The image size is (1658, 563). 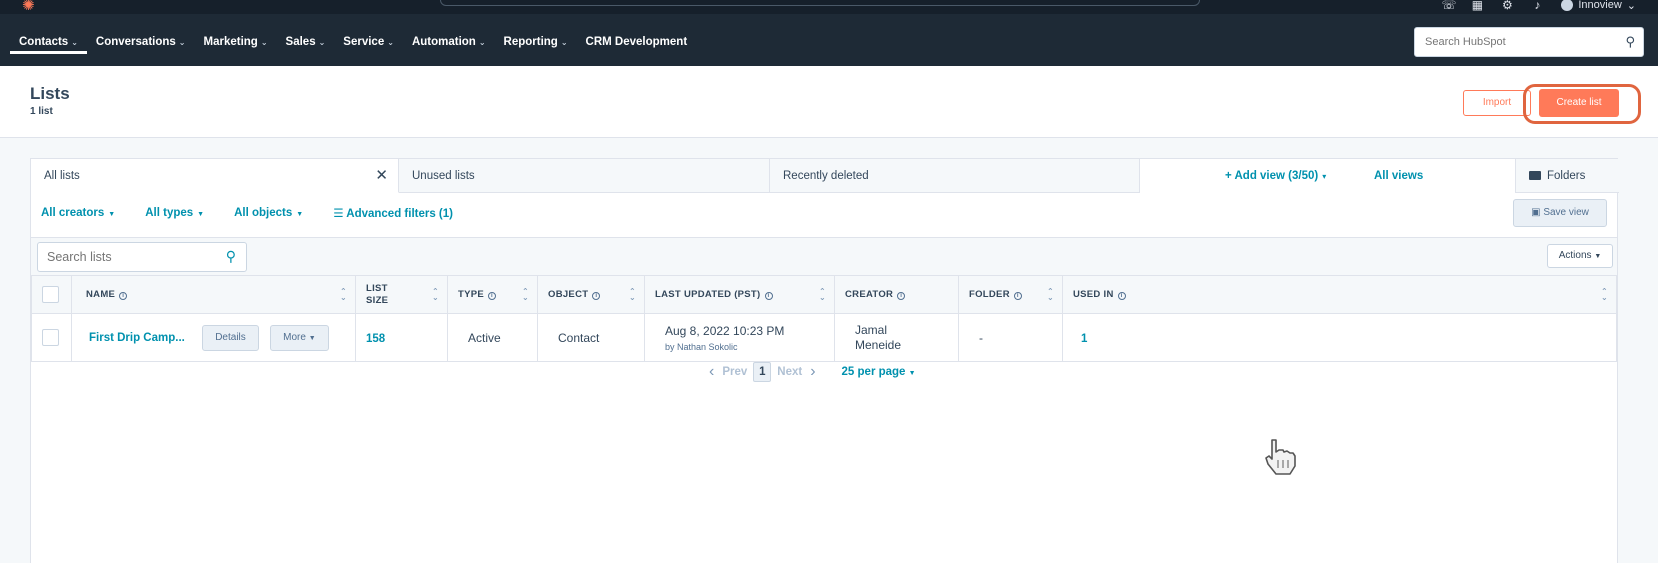 What do you see at coordinates (1010, 337) in the screenshot?
I see `folder-cell: -` at bounding box center [1010, 337].